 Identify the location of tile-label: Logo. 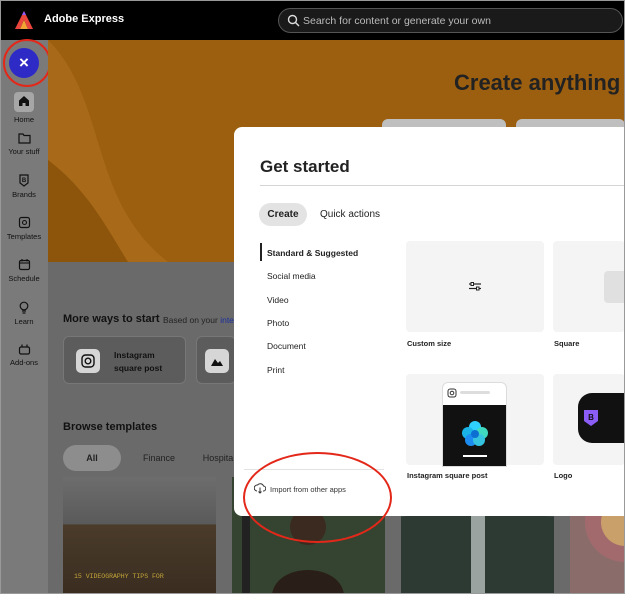
(563, 475).